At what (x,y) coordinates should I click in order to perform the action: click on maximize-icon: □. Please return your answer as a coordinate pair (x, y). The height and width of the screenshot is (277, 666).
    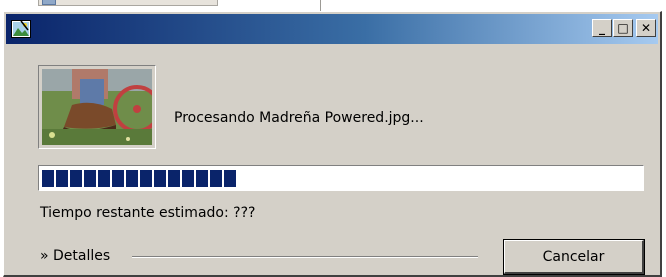
    Looking at the image, I should click on (623, 28).